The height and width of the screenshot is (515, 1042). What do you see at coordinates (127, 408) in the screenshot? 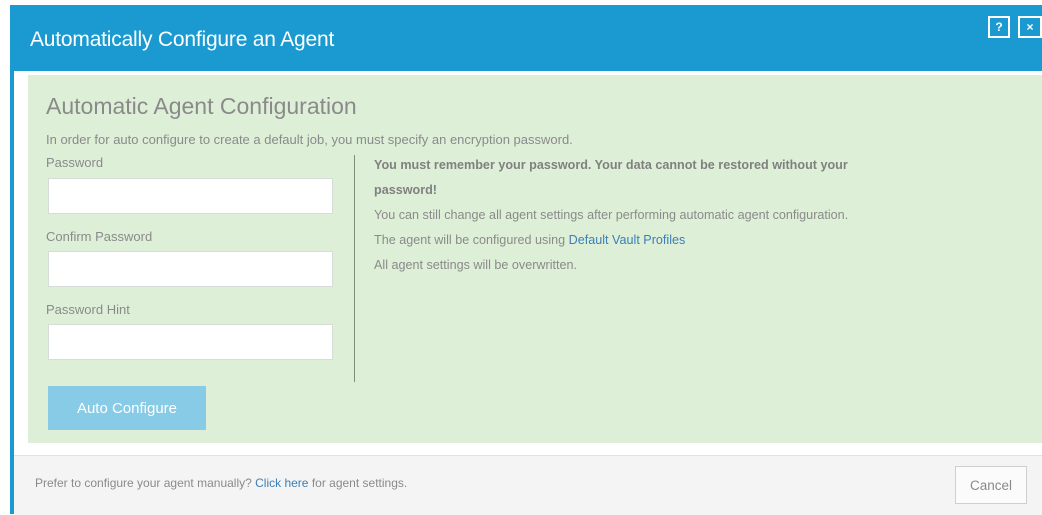
I see `auto-configure-button: Auto Configure` at bounding box center [127, 408].